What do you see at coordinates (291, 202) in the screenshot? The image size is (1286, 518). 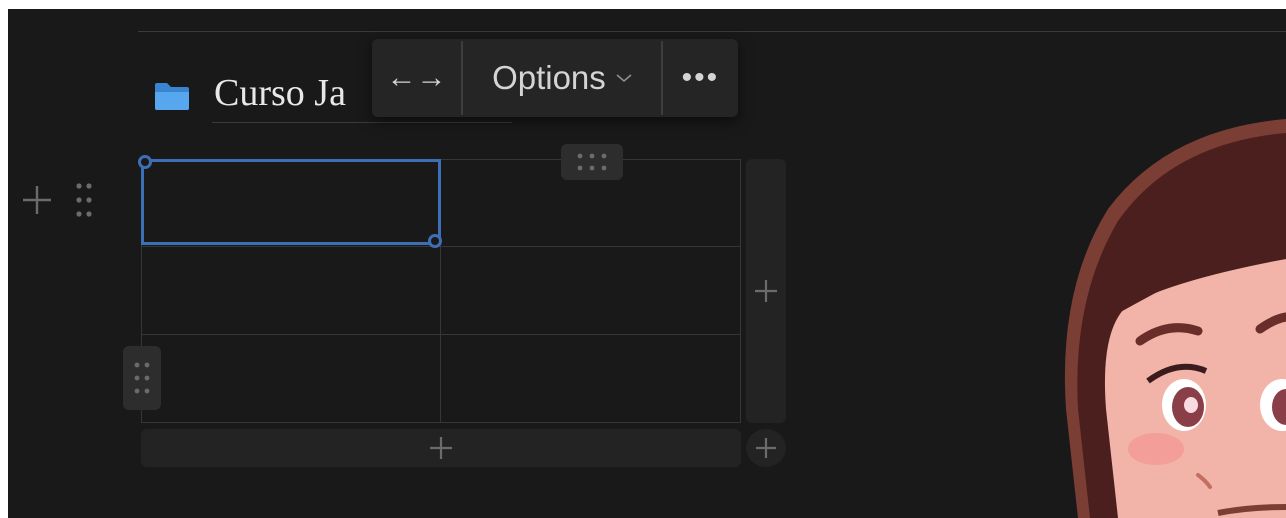 I see `cell-selection` at bounding box center [291, 202].